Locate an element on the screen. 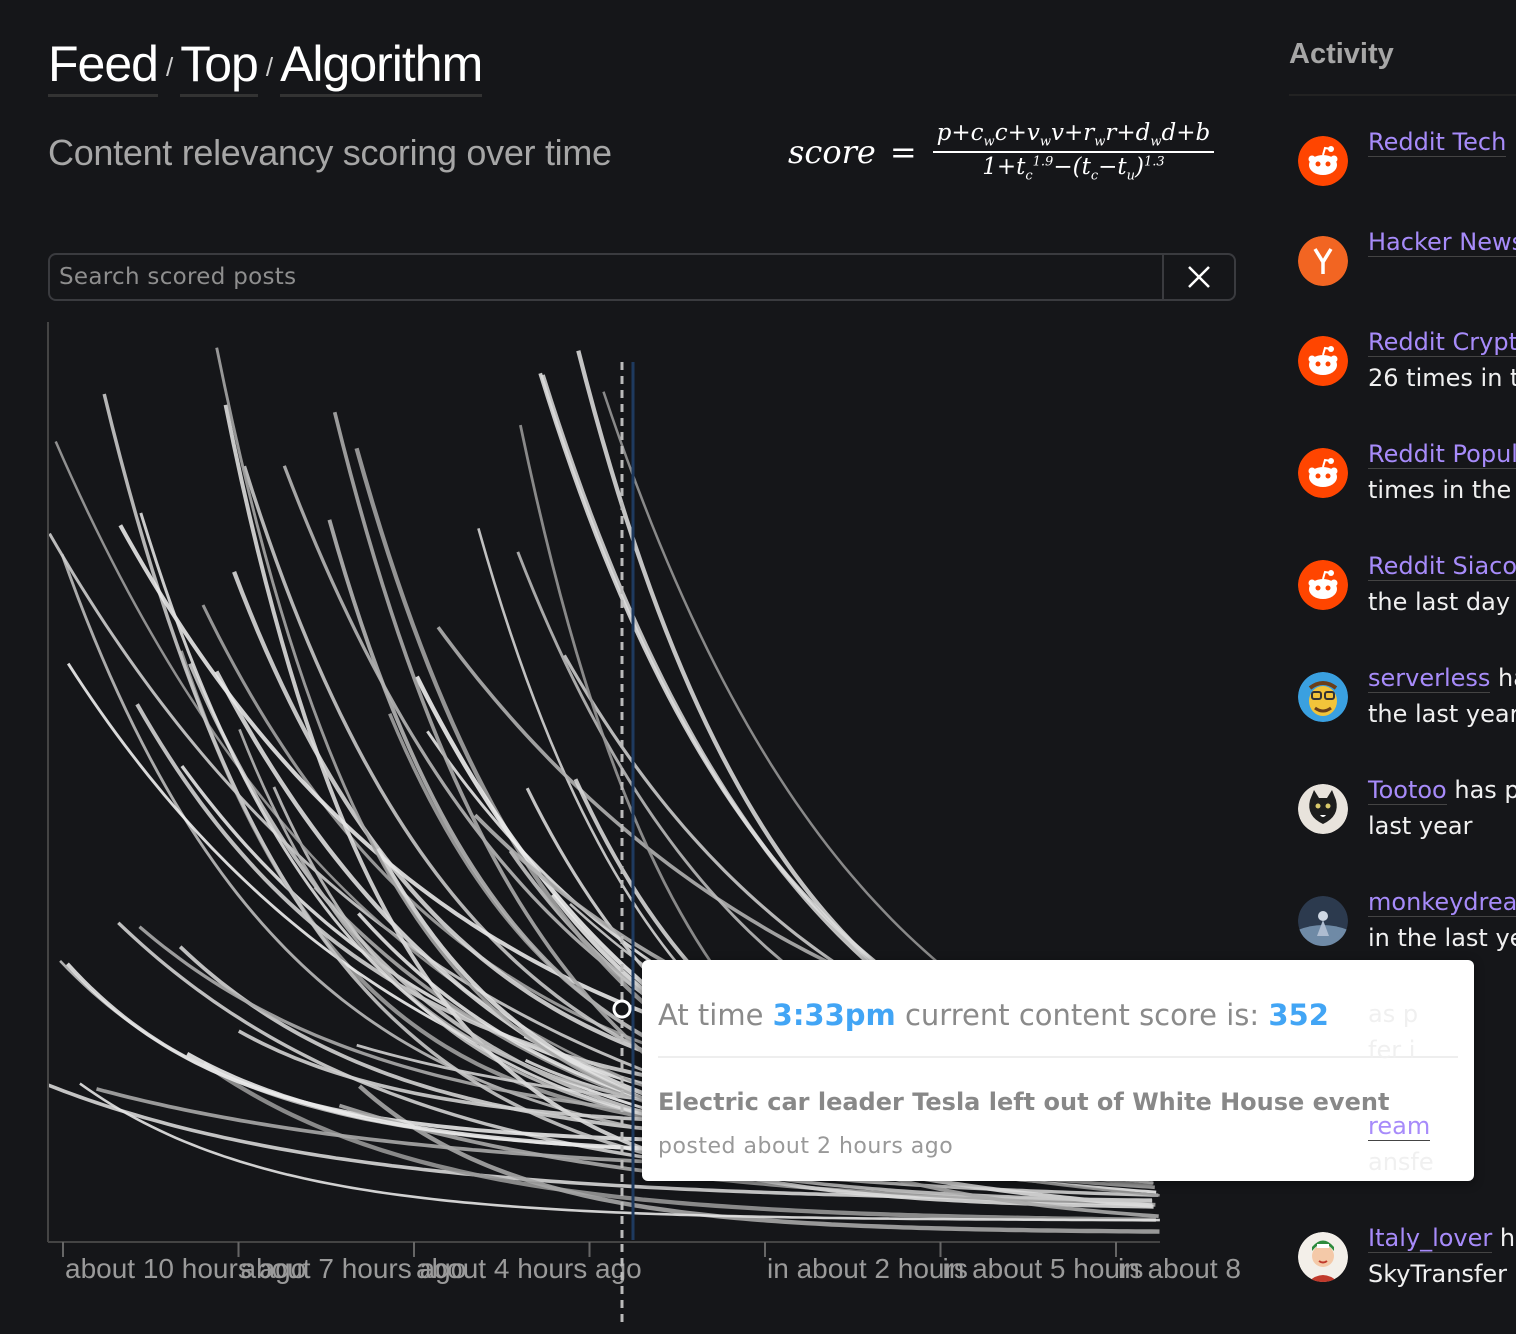 This screenshot has height=1334, width=1516. activity-text-rest: has p is located at coordinates (1481, 790).